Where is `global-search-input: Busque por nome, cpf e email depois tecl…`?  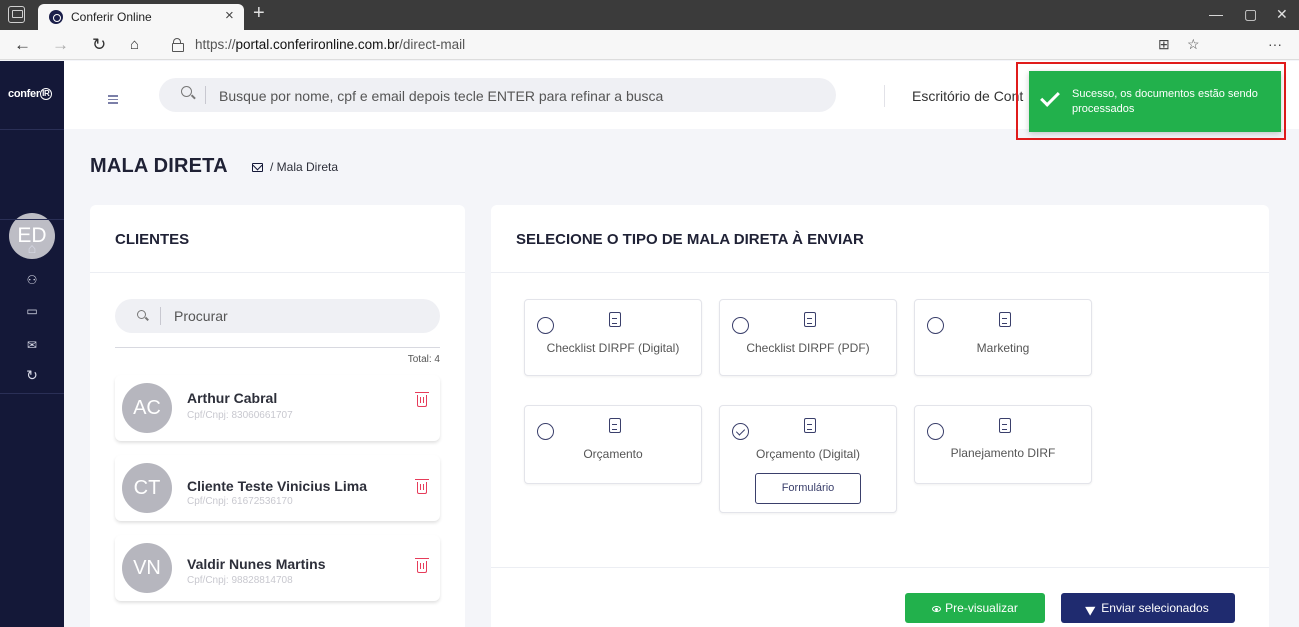
global-search-input: Busque por nome, cpf e email depois tecl… is located at coordinates (497, 95).